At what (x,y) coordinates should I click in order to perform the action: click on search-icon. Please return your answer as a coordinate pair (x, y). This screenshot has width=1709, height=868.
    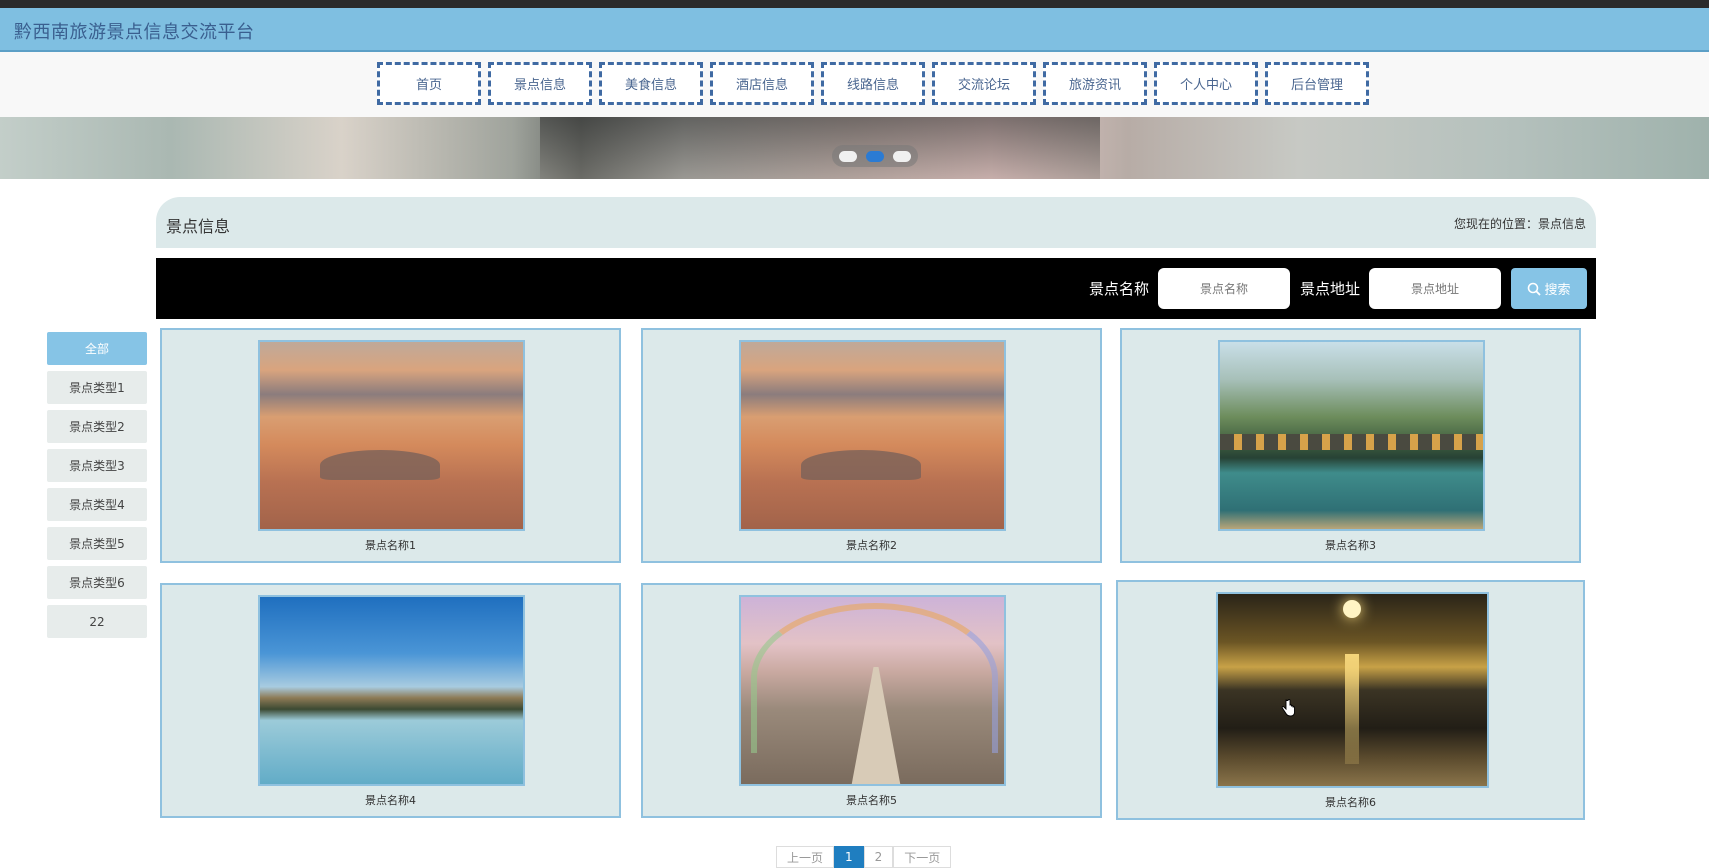
    Looking at the image, I should click on (1535, 289).